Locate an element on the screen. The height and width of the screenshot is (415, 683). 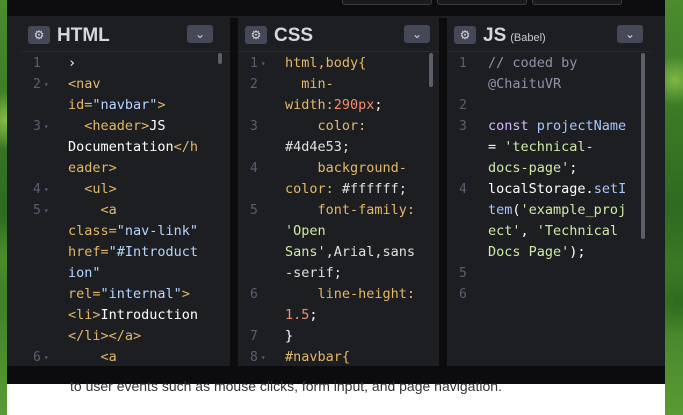
line-number: 4 ▾ is located at coordinates (41, 189).